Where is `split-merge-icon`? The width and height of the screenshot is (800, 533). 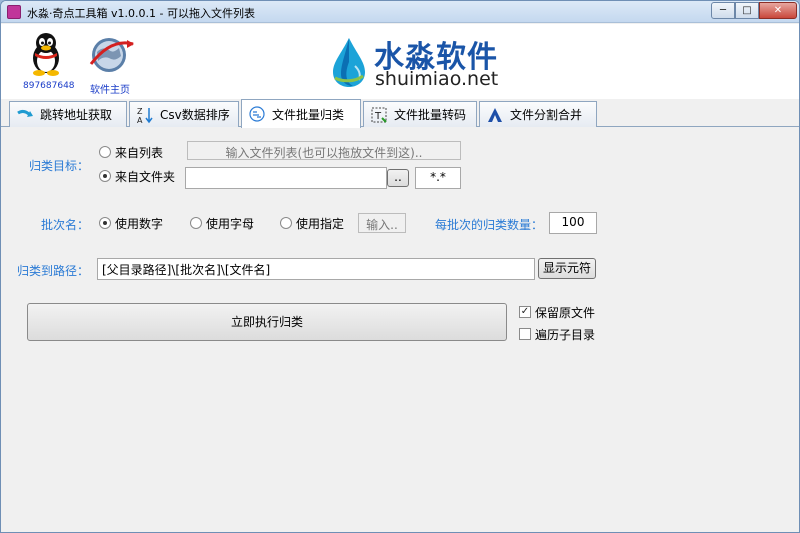 split-merge-icon is located at coordinates (495, 115).